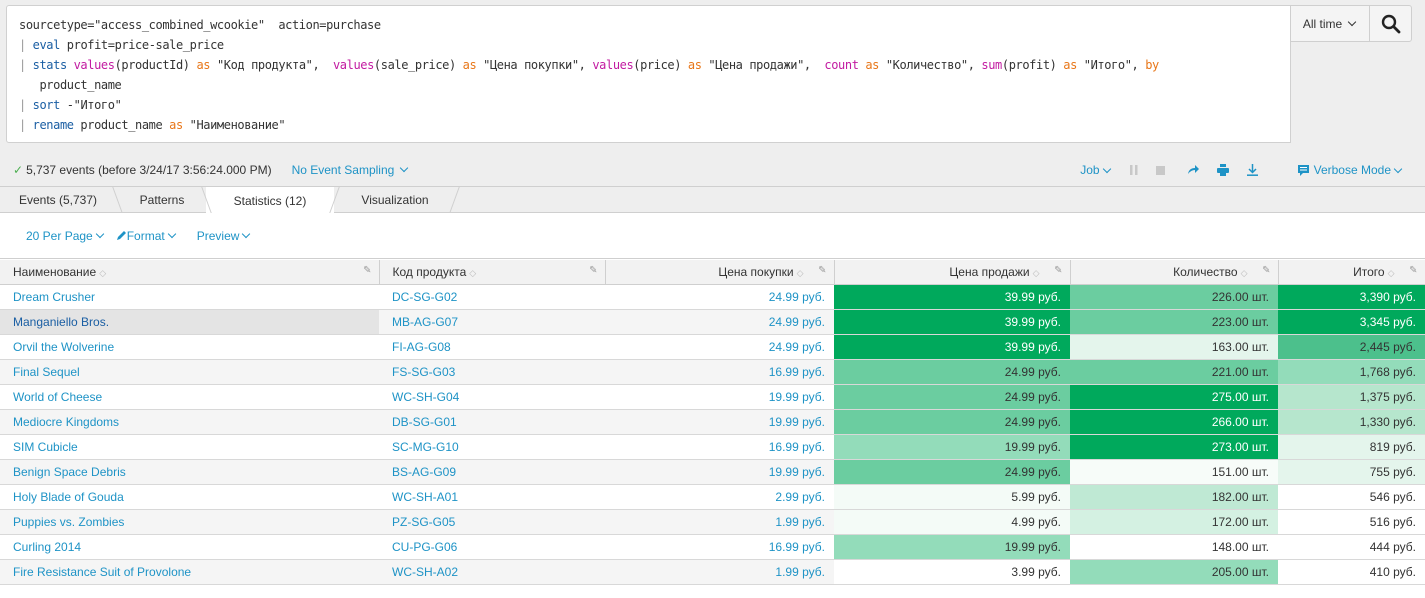 The image size is (1425, 598). What do you see at coordinates (189, 422) in the screenshot?
I see `product-name-cell: Mediocre Kingdoms` at bounding box center [189, 422].